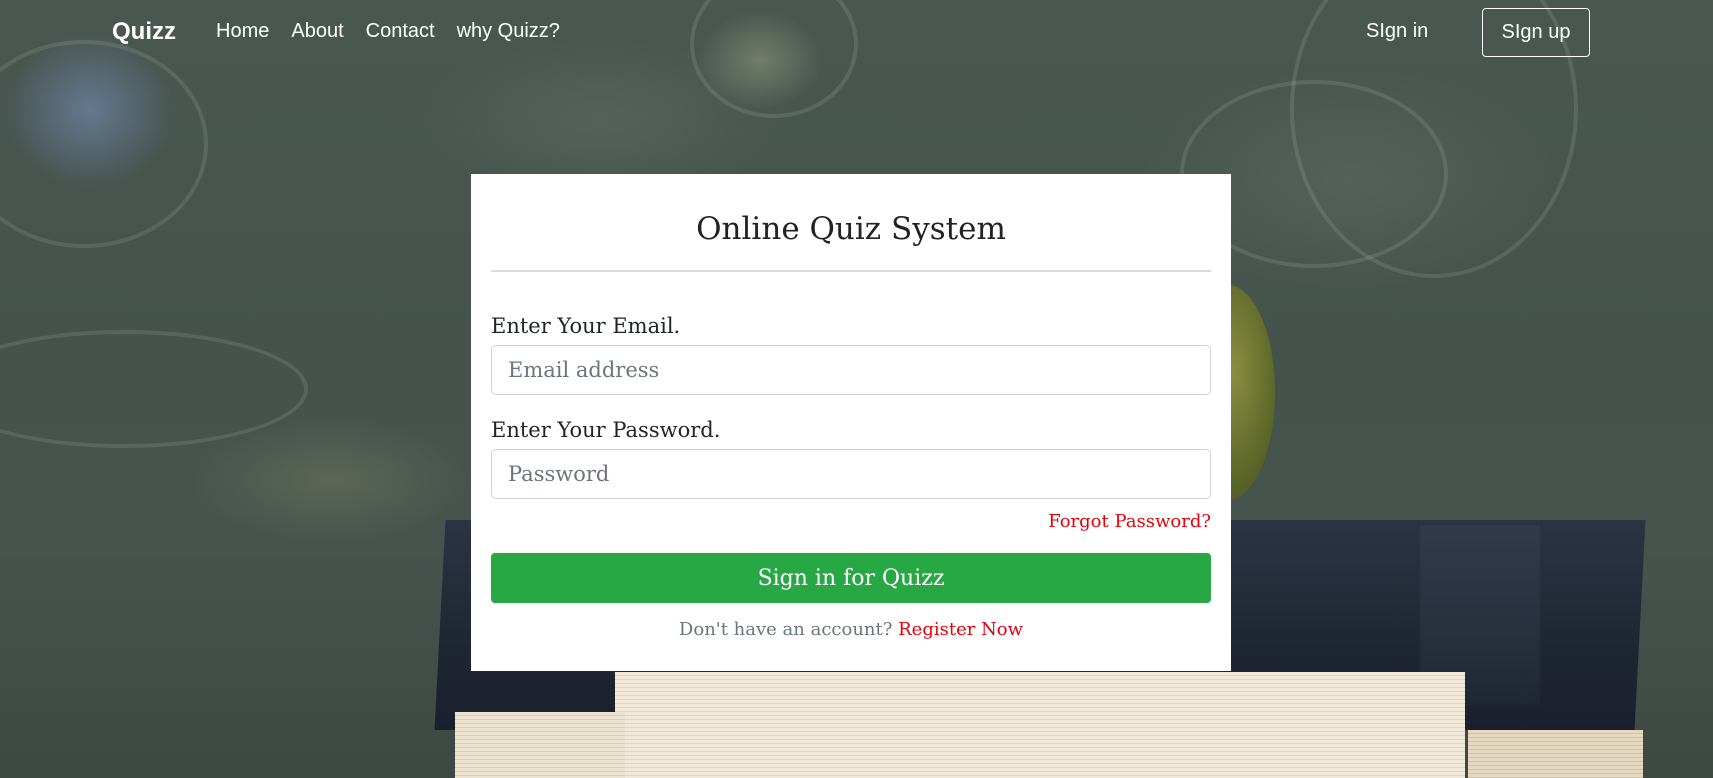 The height and width of the screenshot is (778, 1713). What do you see at coordinates (851, 474) in the screenshot?
I see `password-input` at bounding box center [851, 474].